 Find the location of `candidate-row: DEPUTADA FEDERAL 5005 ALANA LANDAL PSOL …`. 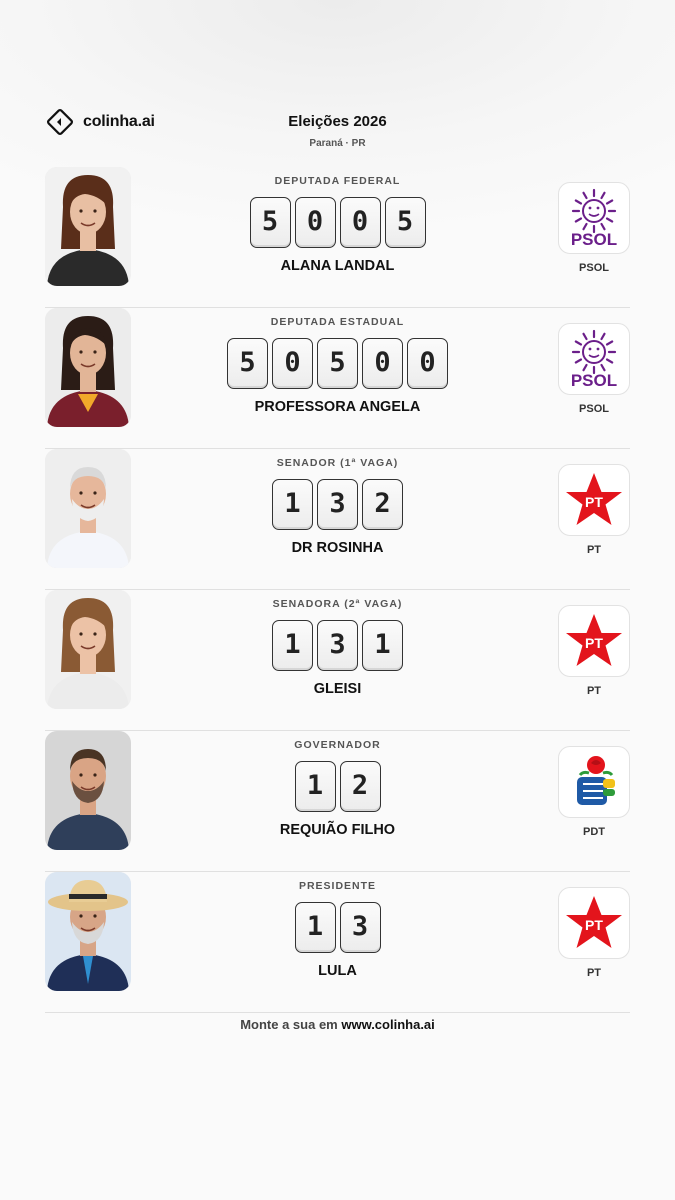

candidate-row: DEPUTADA FEDERAL 5005 ALANA LANDAL PSOL … is located at coordinates (337, 237).